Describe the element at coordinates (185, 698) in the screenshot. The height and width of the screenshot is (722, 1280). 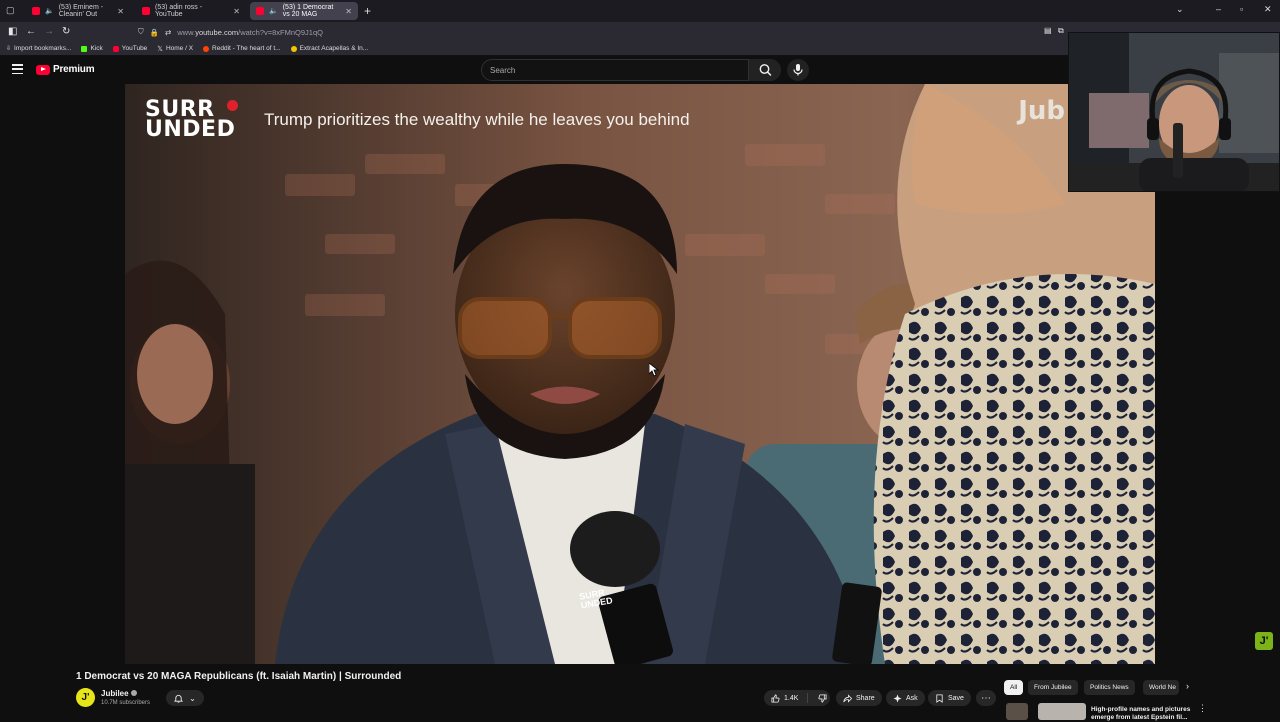
I see `notifications-button: ⌄` at that location.